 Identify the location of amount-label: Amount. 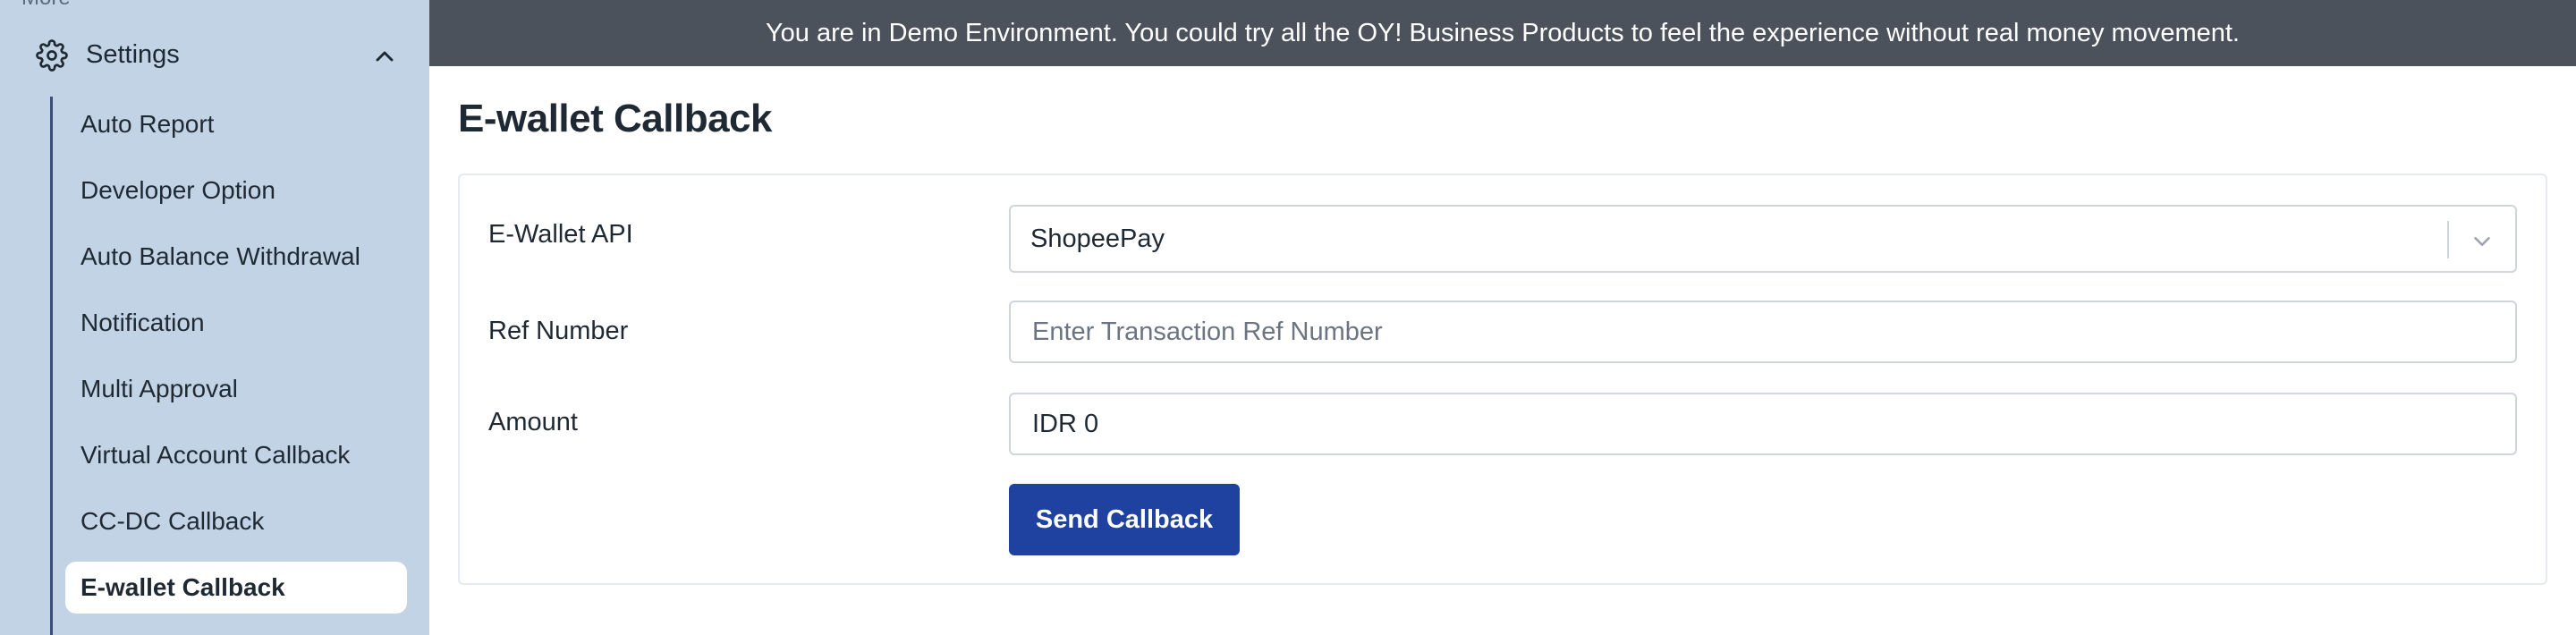
(533, 422).